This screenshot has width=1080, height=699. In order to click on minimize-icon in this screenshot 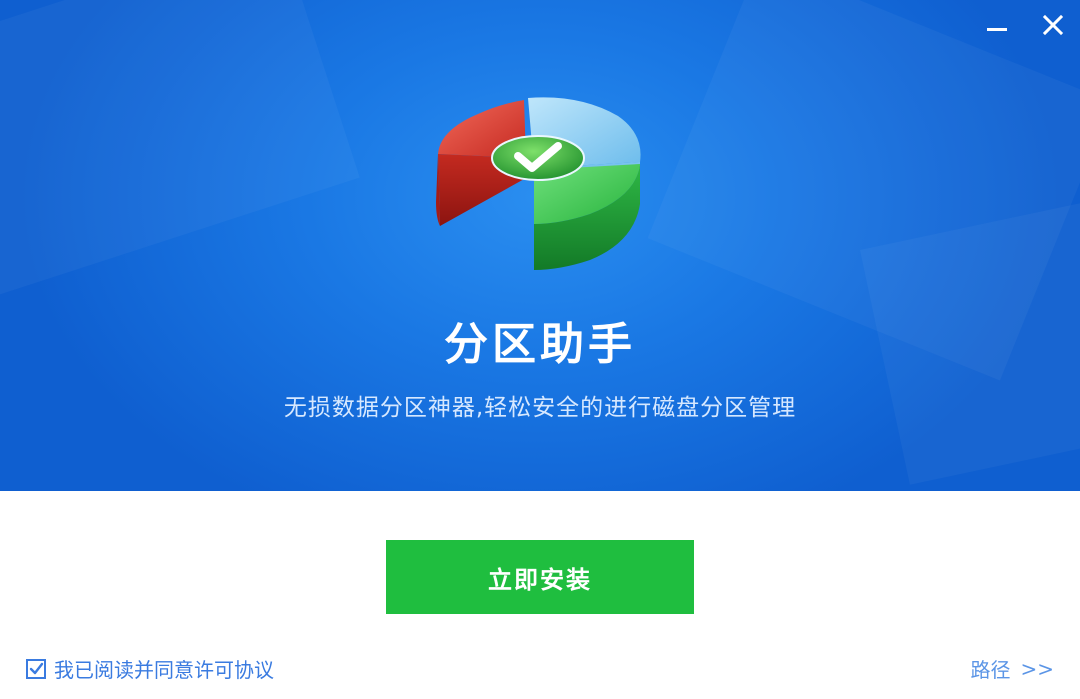, I will do `click(997, 29)`.